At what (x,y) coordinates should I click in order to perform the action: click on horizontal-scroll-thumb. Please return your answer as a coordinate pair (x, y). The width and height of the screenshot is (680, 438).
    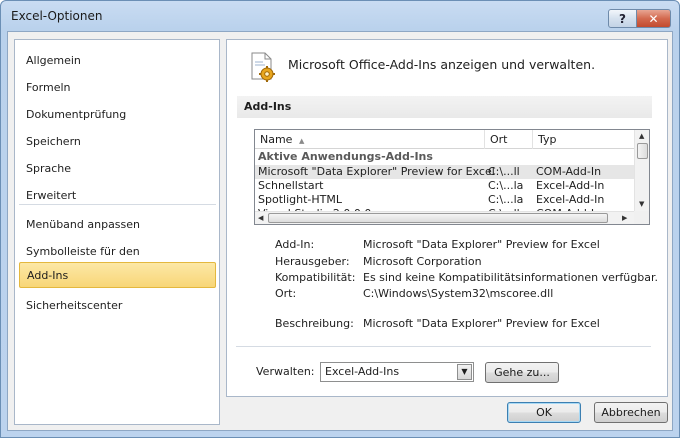
    Looking at the image, I should click on (438, 218).